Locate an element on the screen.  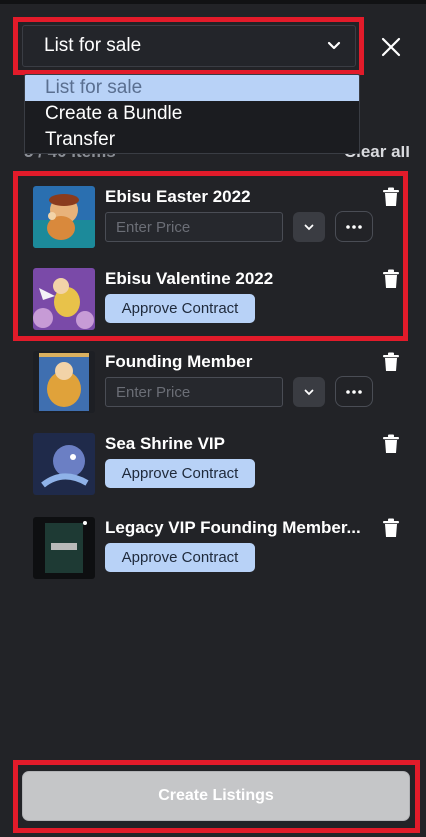
option-transfer: Transfer is located at coordinates (192, 140).